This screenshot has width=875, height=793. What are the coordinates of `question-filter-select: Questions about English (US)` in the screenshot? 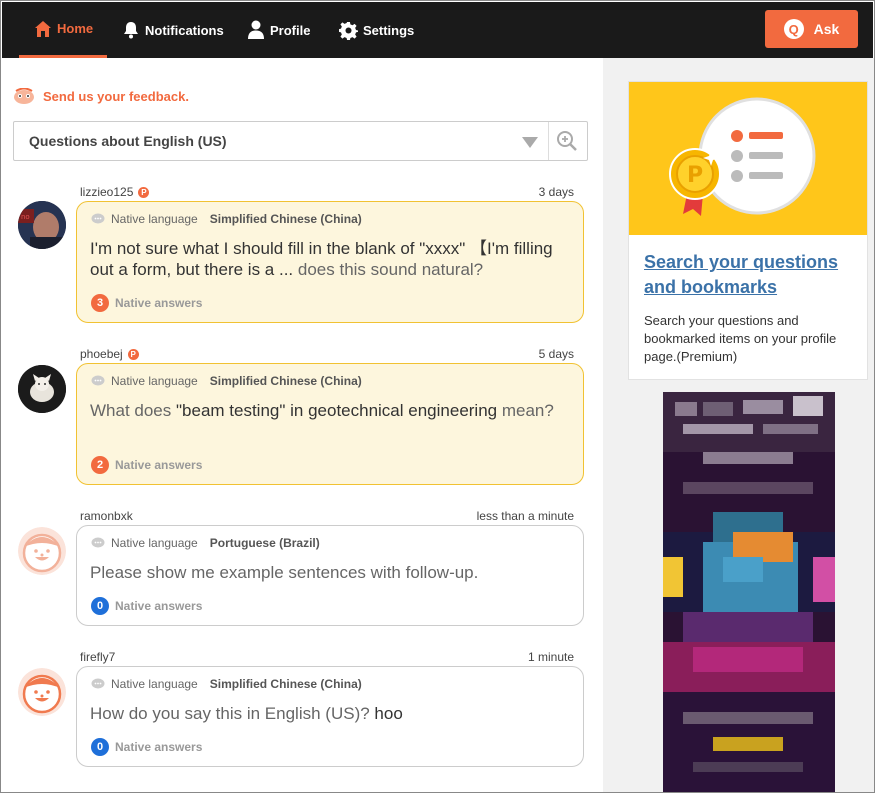 It's located at (300, 141).